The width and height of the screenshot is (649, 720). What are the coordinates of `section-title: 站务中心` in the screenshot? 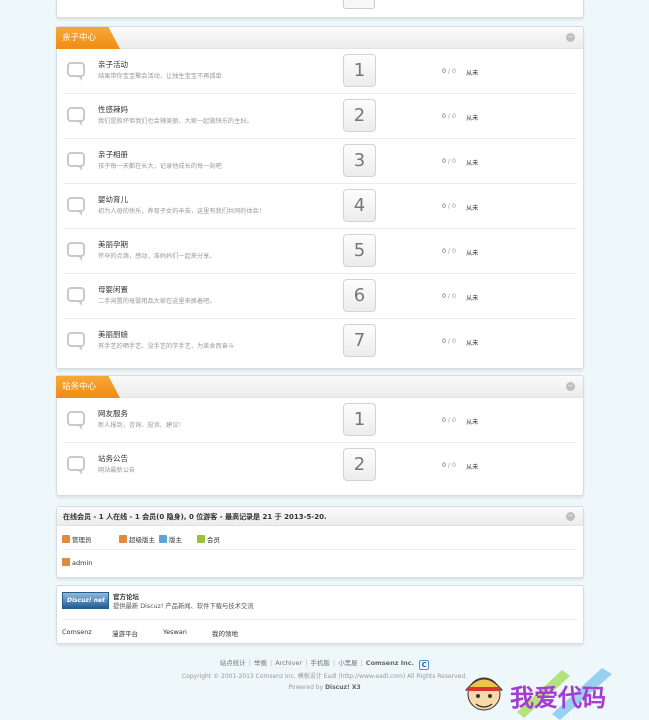 It's located at (88, 387).